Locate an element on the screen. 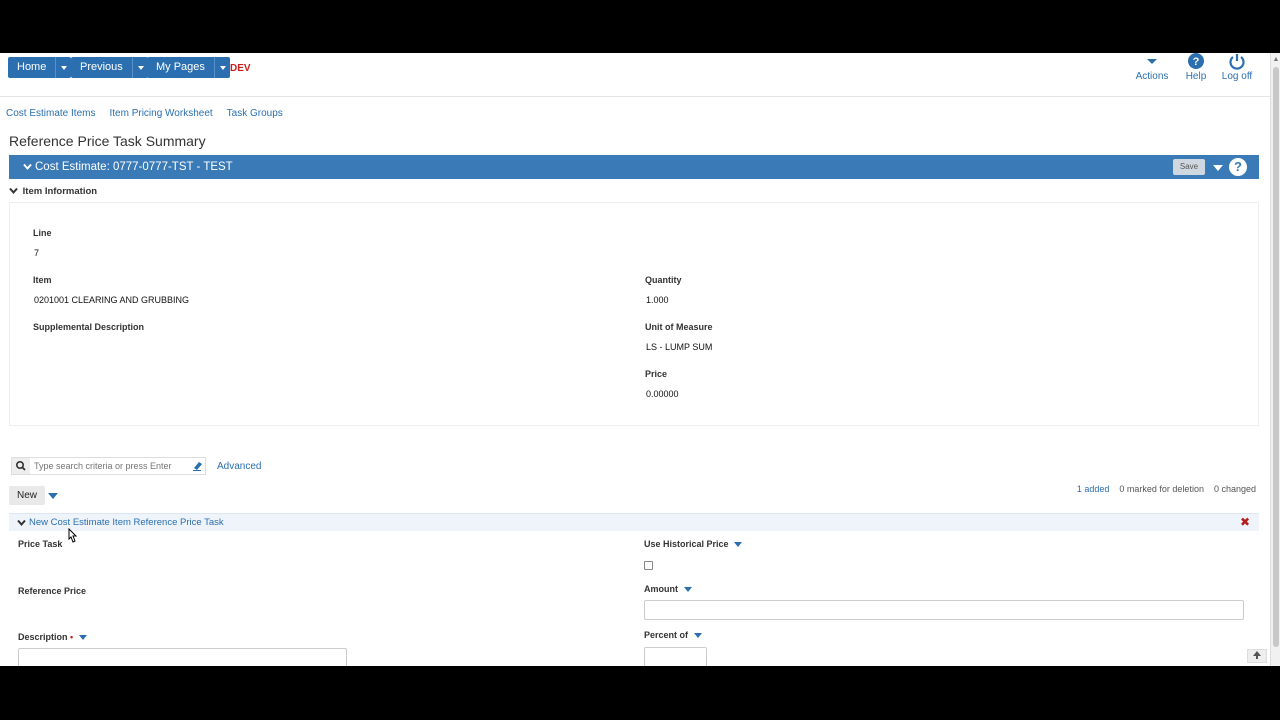  added-count-link: 1 added is located at coordinates (1093, 489).